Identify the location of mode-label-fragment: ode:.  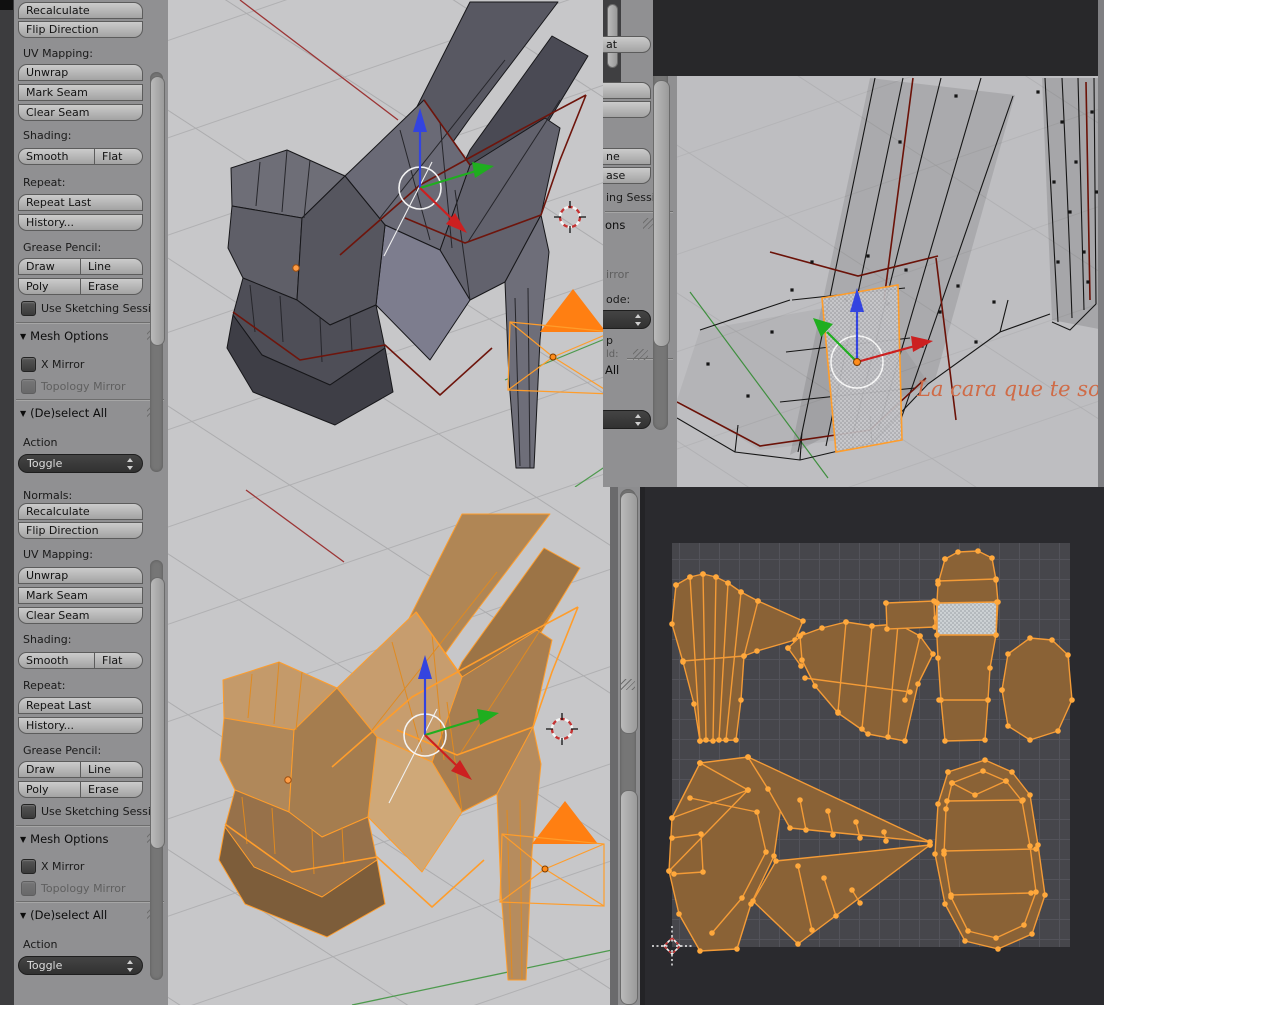
(618, 299).